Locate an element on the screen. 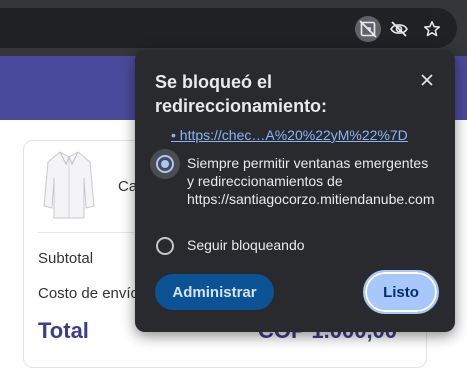 This screenshot has height=381, width=467. total-label: Total is located at coordinates (63, 330).